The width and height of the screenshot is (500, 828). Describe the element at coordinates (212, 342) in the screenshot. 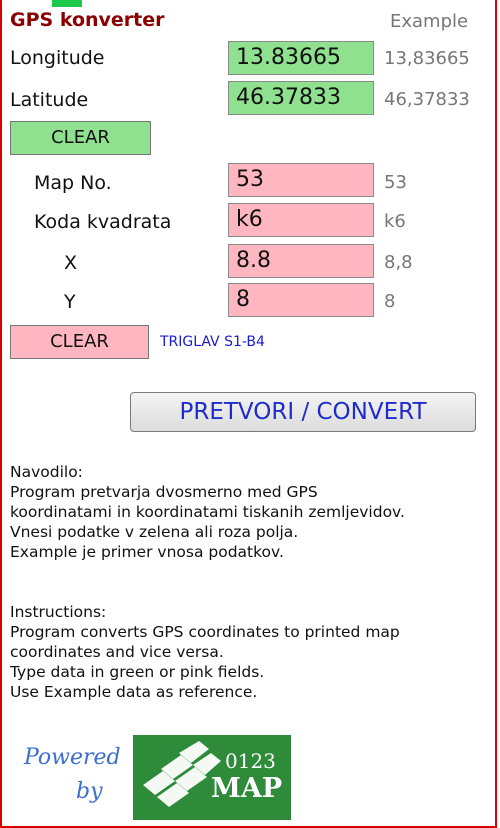

I see `map-name-result: TRIGLAV S1-B4` at that location.